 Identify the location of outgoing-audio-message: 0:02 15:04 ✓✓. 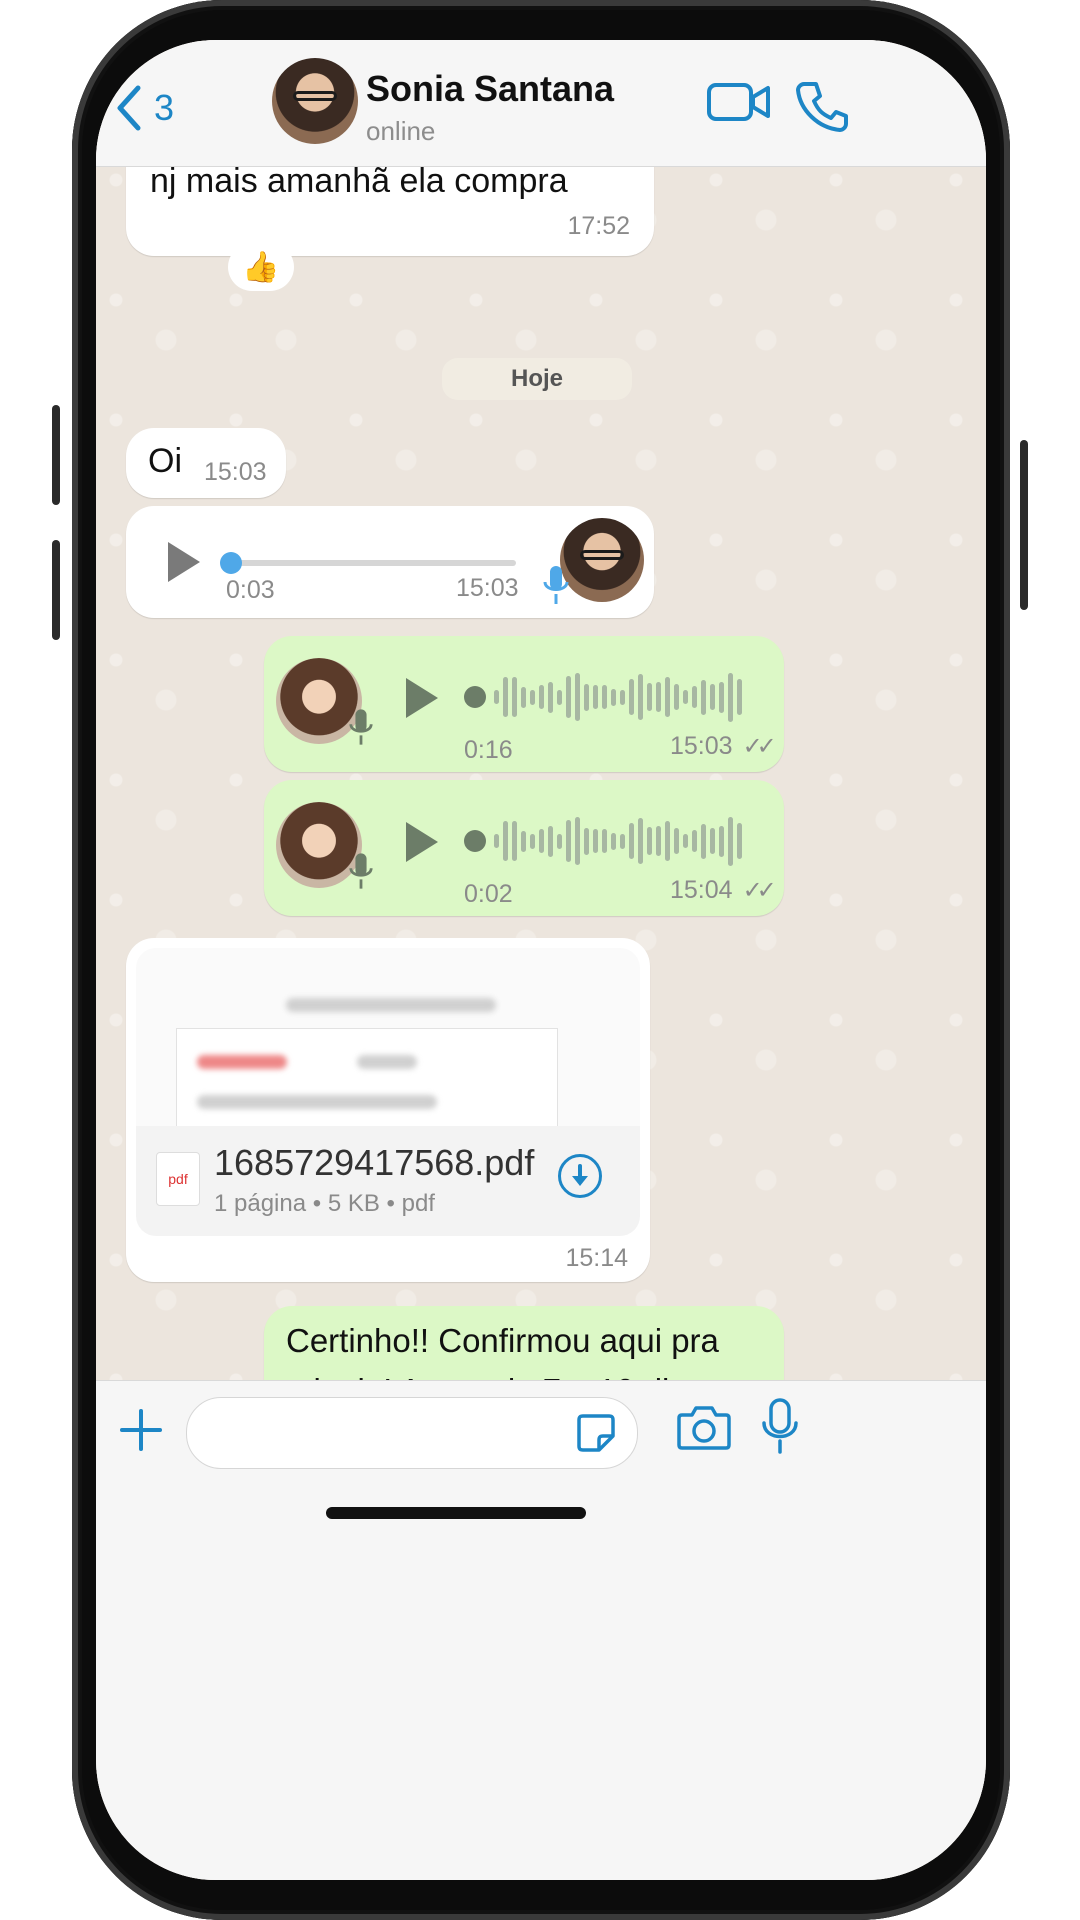
(524, 848).